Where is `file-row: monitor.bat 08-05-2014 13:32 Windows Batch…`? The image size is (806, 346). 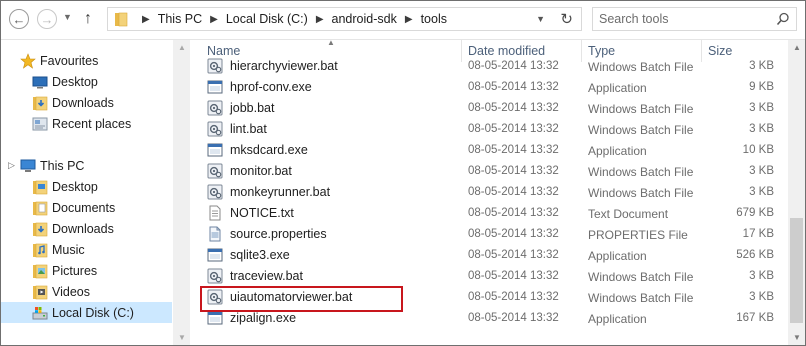 file-row: monitor.bat 08-05-2014 13:32 Windows Batch… is located at coordinates (491, 171).